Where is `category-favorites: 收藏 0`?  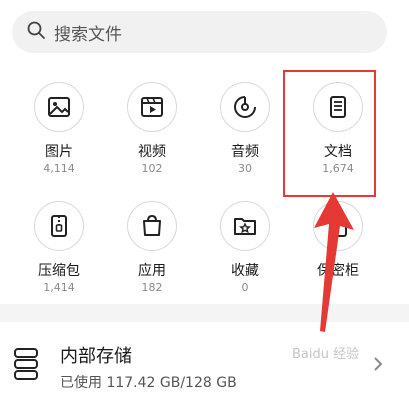 category-favorites: 收藏 0 is located at coordinates (245, 248).